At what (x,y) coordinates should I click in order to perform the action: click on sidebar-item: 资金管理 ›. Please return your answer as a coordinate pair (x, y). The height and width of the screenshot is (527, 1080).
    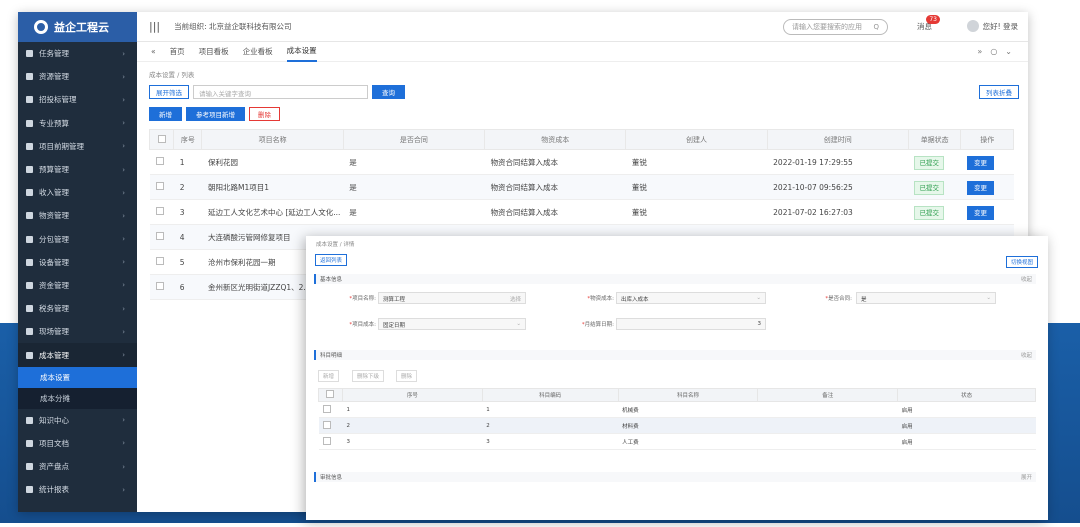
    Looking at the image, I should click on (77, 285).